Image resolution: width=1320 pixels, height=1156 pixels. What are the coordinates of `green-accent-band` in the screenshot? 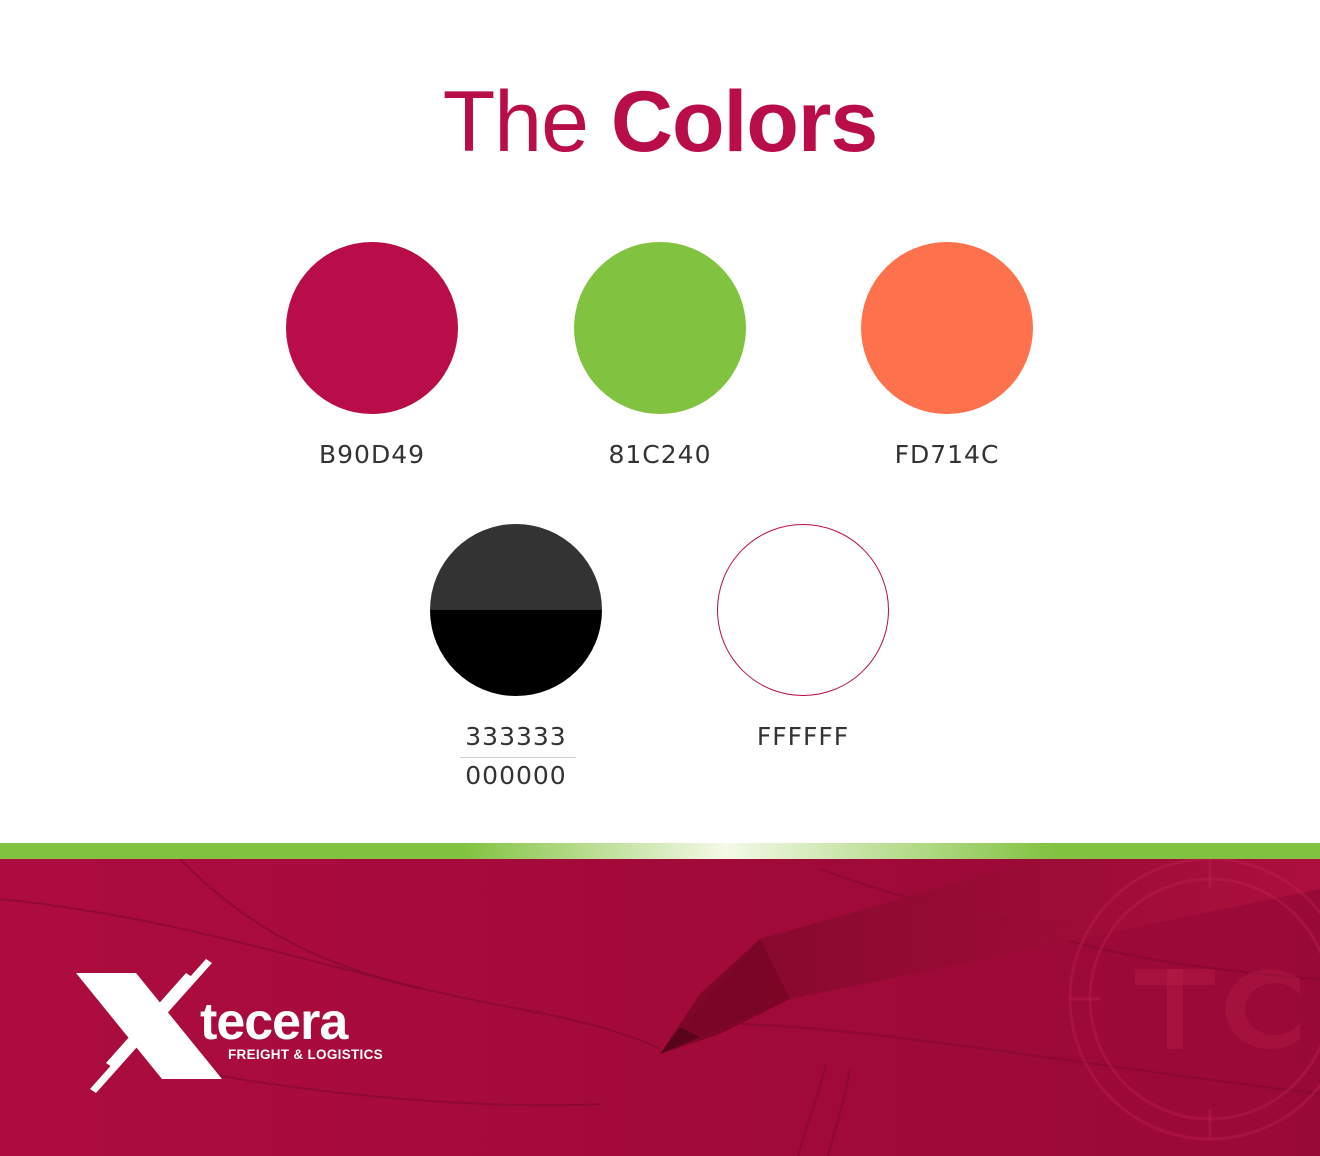 It's located at (660, 851).